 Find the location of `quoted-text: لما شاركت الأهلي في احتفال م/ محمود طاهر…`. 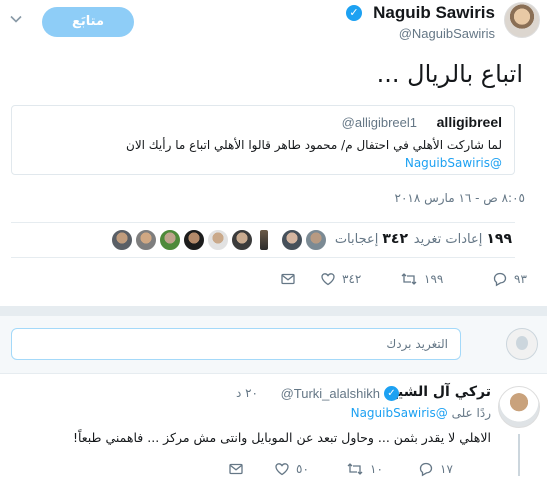

quoted-text: لما شاركت الأهلي في احتفال م/ محمود طاهر… is located at coordinates (267, 154).